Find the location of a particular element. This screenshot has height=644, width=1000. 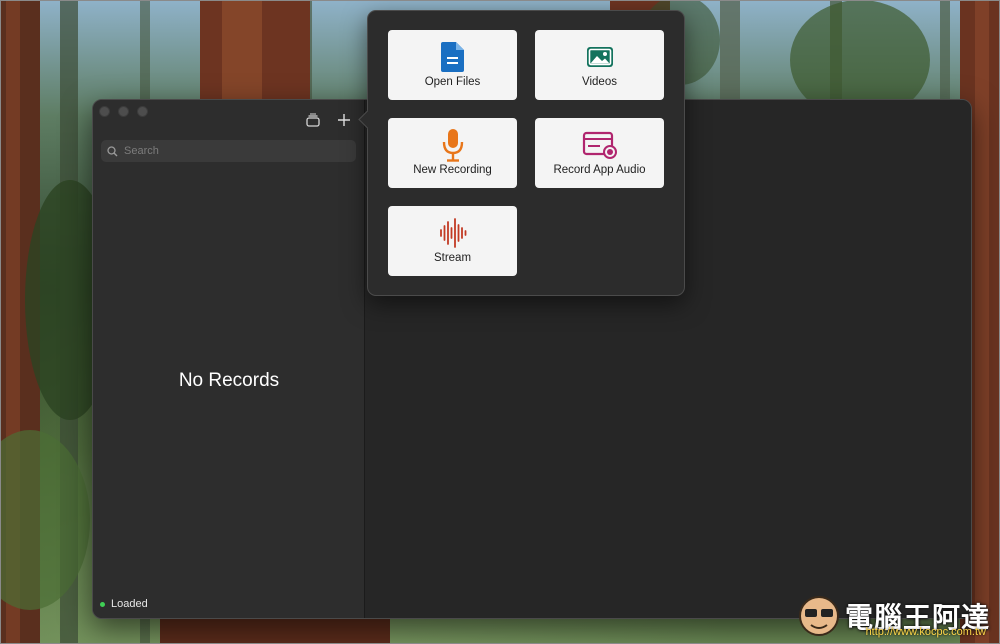

plus-icon is located at coordinates (344, 120).